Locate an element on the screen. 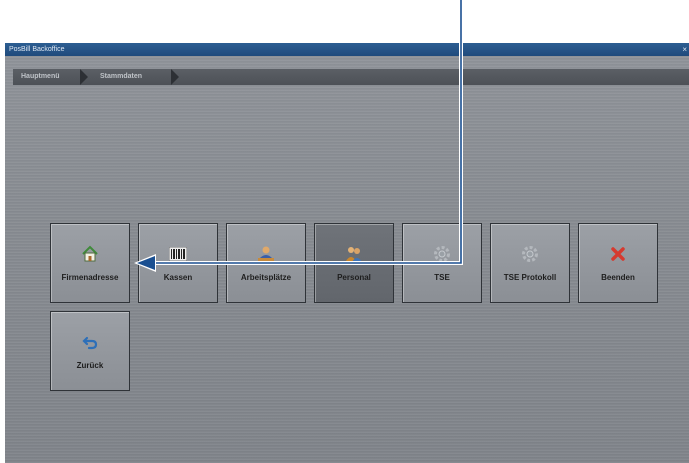 This screenshot has height=463, width=689. tile-kassen: Kassen is located at coordinates (178, 263).